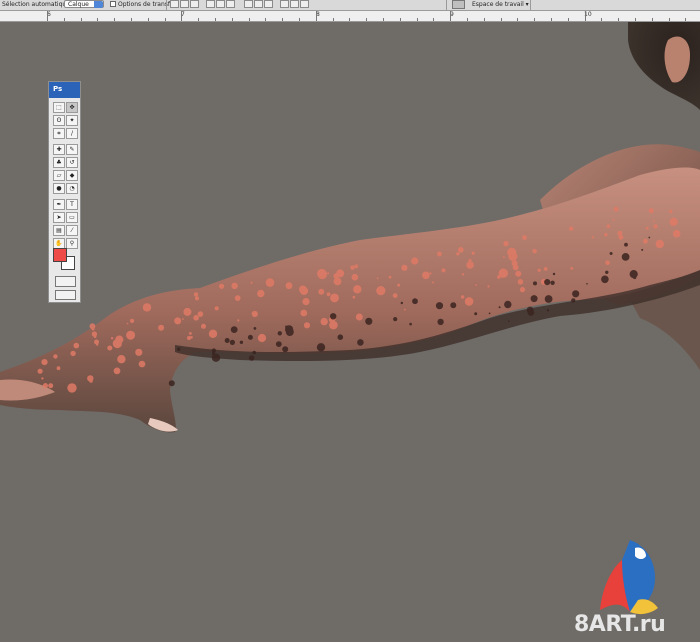 The width and height of the screenshot is (700, 642). What do you see at coordinates (258, 4) in the screenshot?
I see `distribute-middle-icon` at bounding box center [258, 4].